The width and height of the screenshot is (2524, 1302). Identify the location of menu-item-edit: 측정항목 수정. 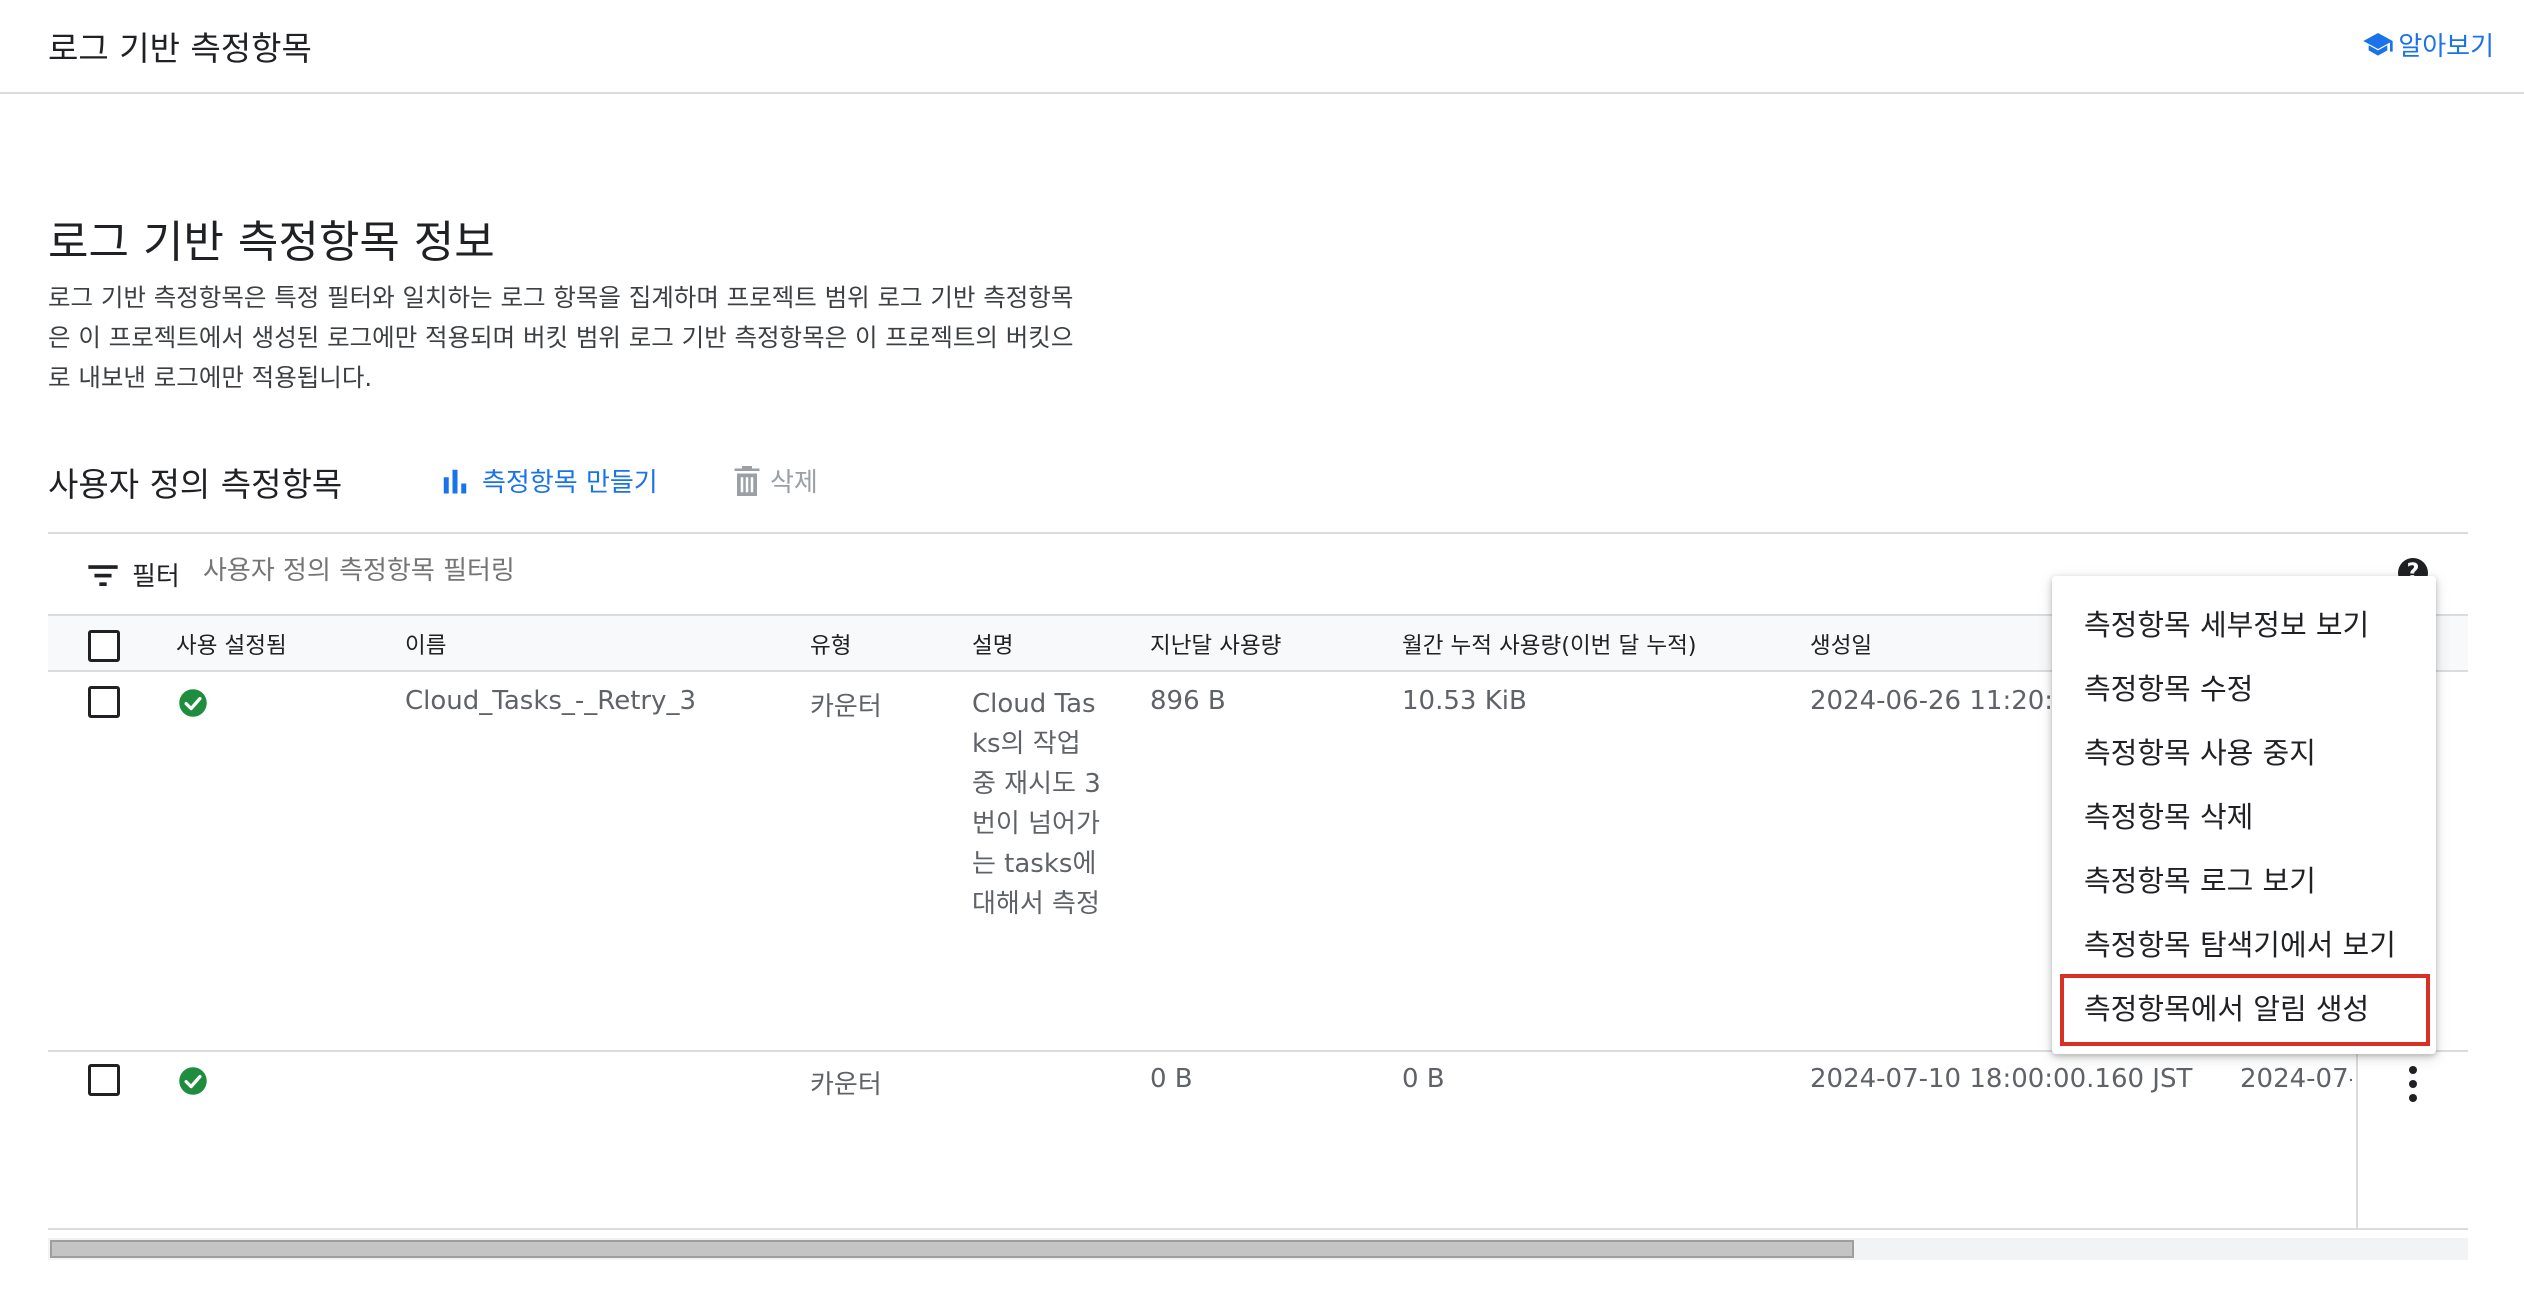
(2168, 687).